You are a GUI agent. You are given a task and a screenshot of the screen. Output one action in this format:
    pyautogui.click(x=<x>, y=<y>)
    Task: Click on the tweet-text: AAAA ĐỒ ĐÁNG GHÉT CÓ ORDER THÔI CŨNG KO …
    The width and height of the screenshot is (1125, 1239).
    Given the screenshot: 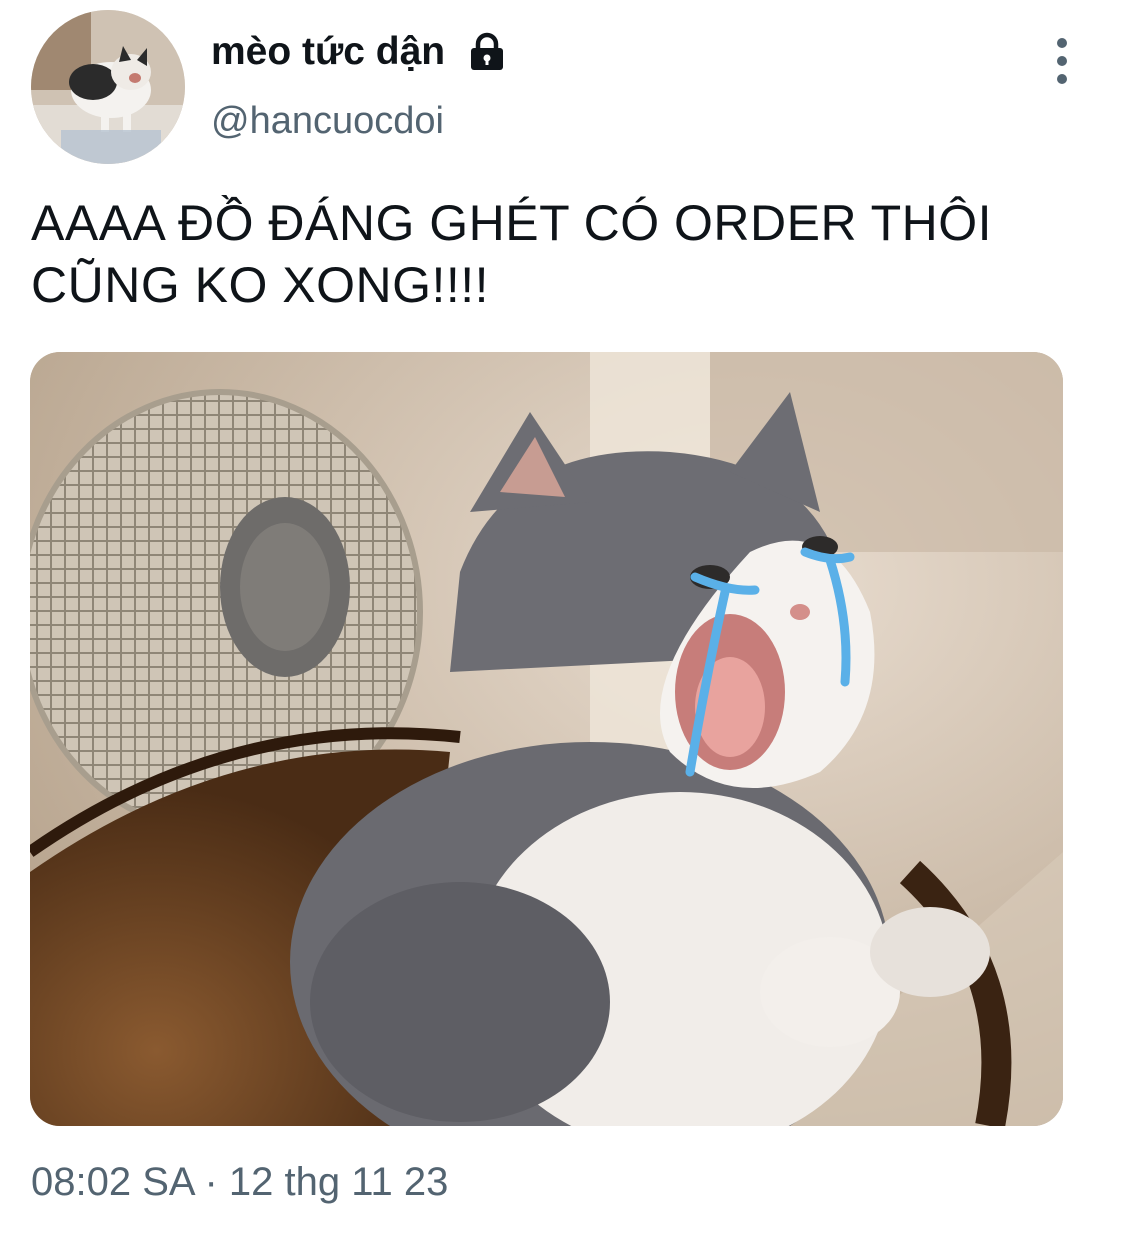 What is the action you would take?
    pyautogui.click(x=512, y=254)
    